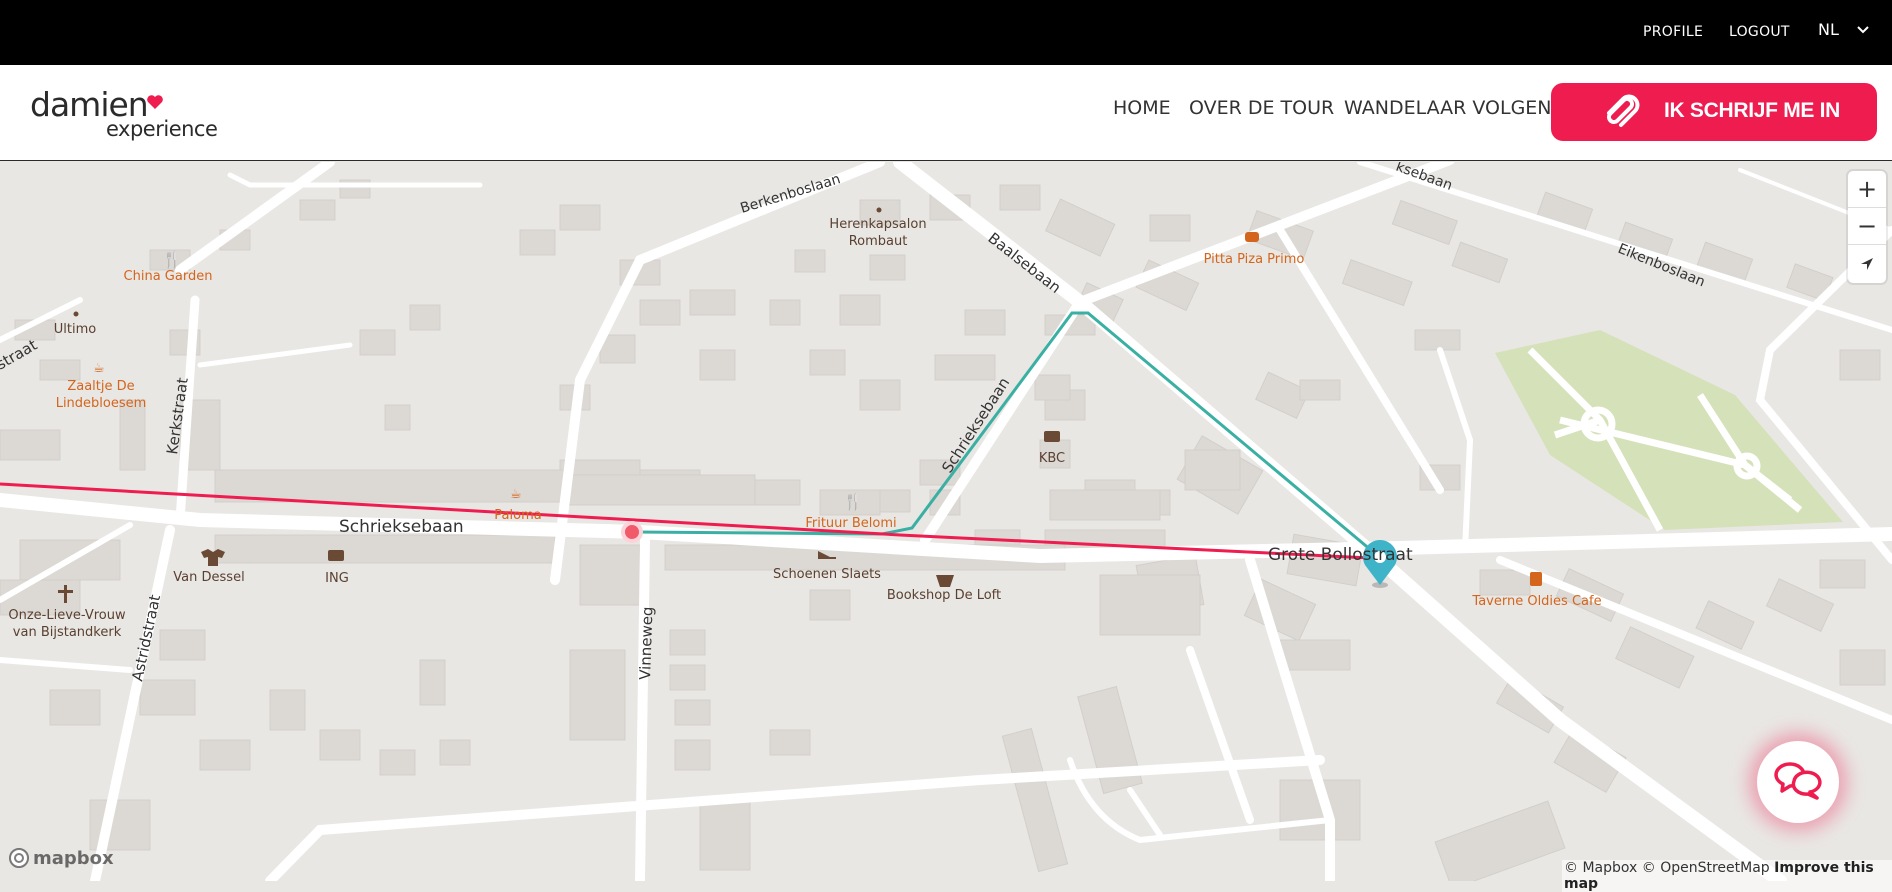  Describe the element at coordinates (1863, 29) in the screenshot. I see `chevron-down-icon` at that location.